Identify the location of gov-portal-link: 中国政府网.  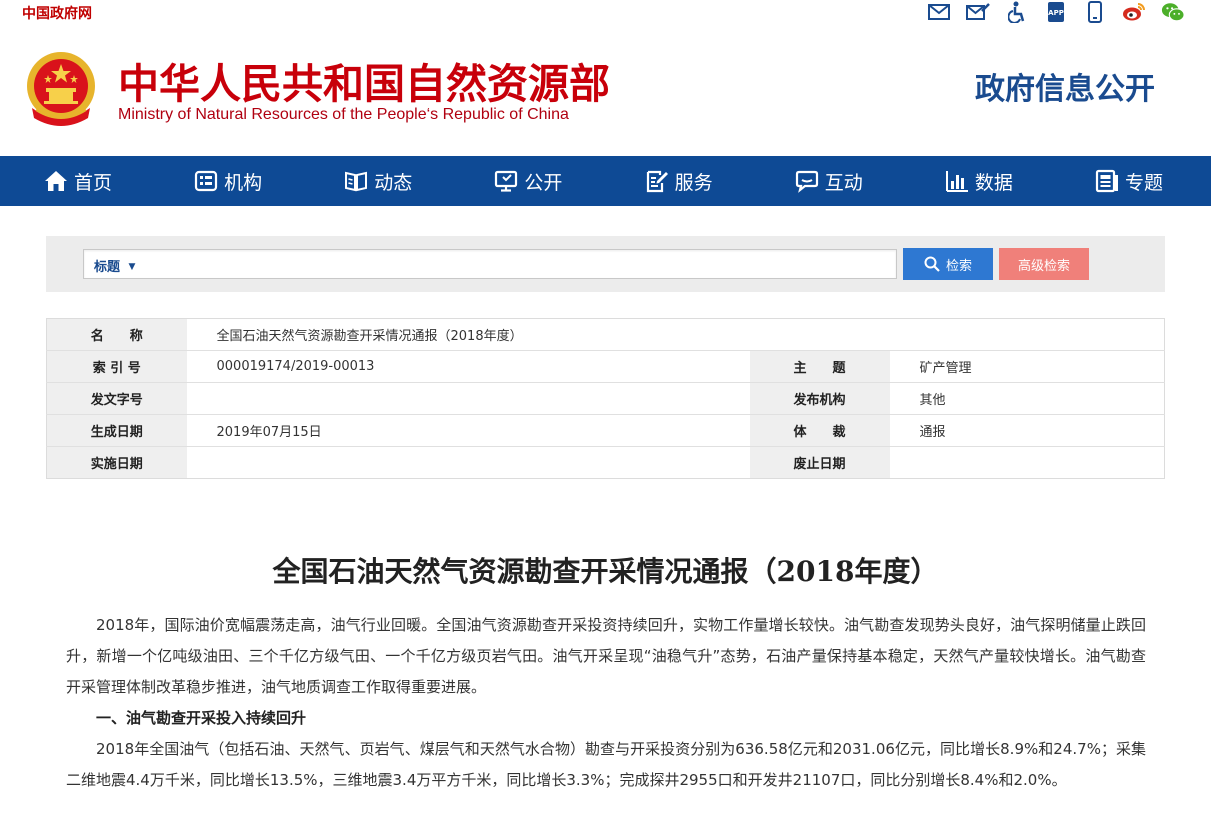
(57, 13).